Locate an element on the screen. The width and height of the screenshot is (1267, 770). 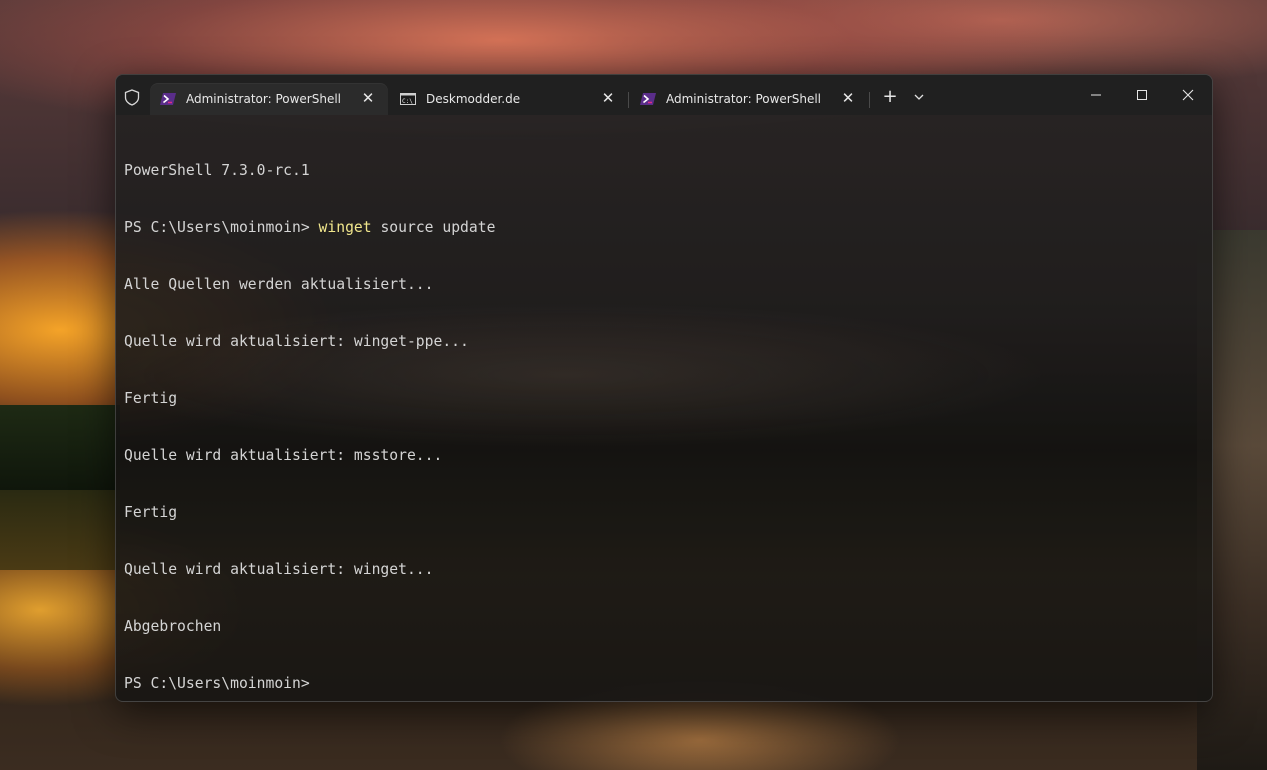
console-line: PowerShell 7.3.0-rc.1 is located at coordinates (217, 170).